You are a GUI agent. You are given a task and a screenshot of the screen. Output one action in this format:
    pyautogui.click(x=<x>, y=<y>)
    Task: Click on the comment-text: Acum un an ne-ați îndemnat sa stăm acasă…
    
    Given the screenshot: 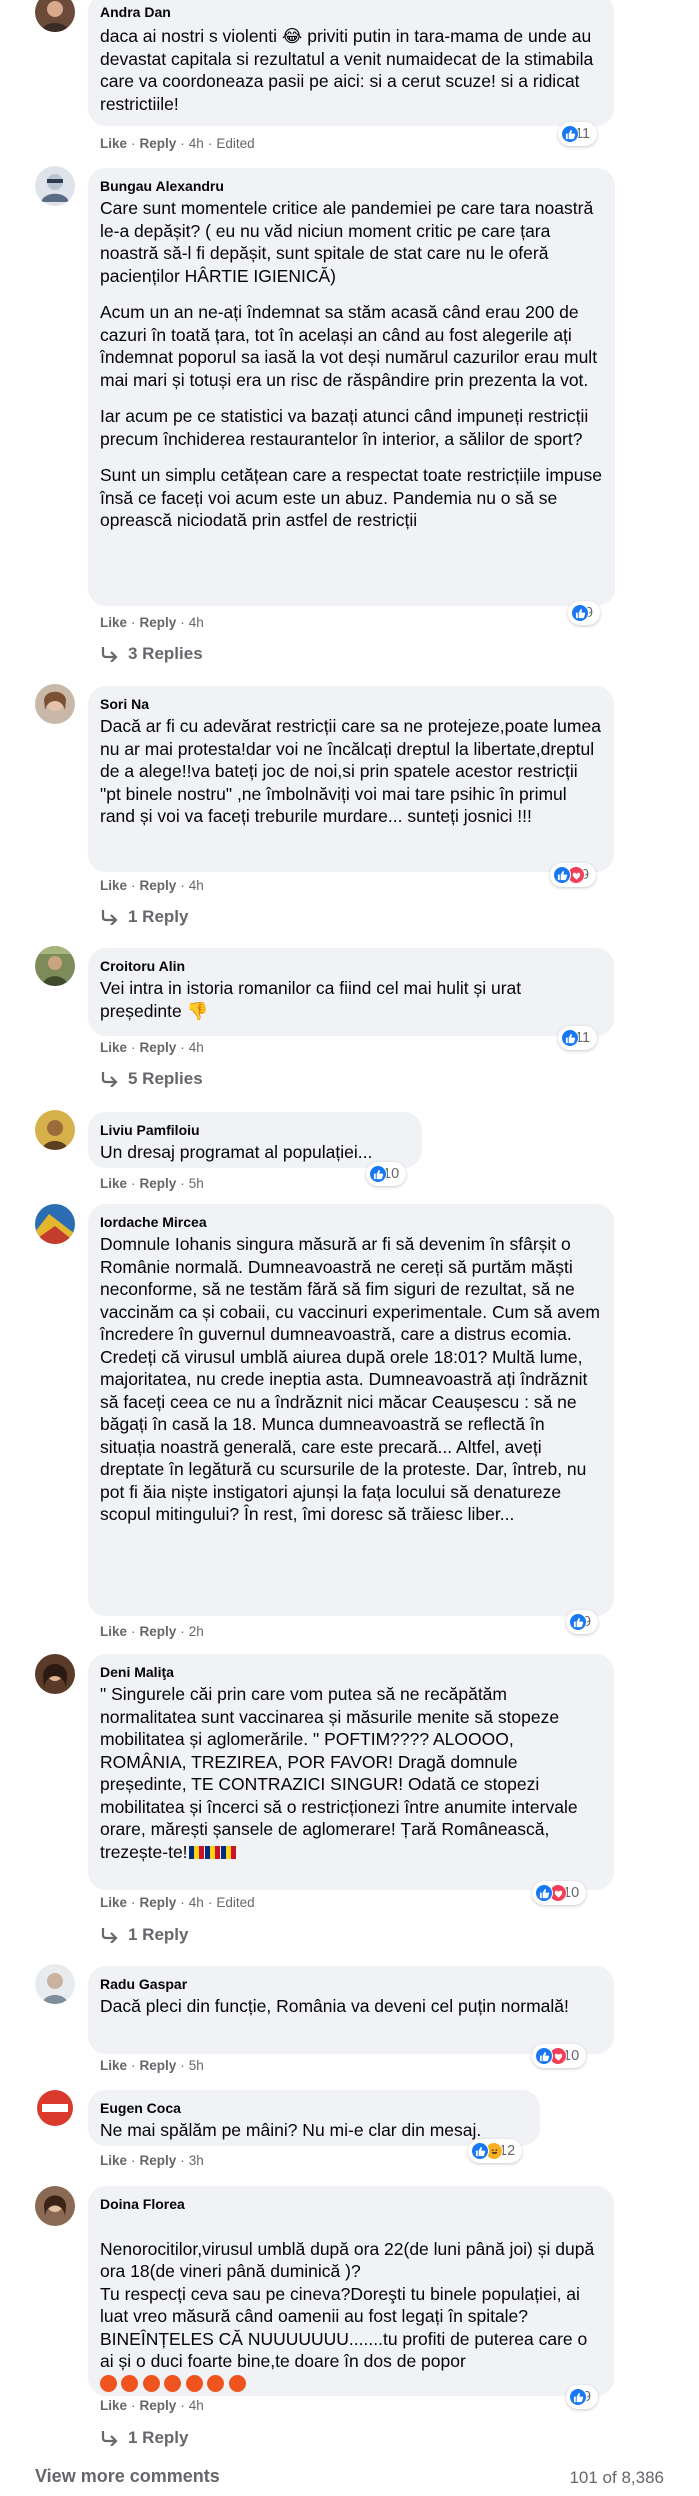 What is the action you would take?
    pyautogui.click(x=349, y=346)
    